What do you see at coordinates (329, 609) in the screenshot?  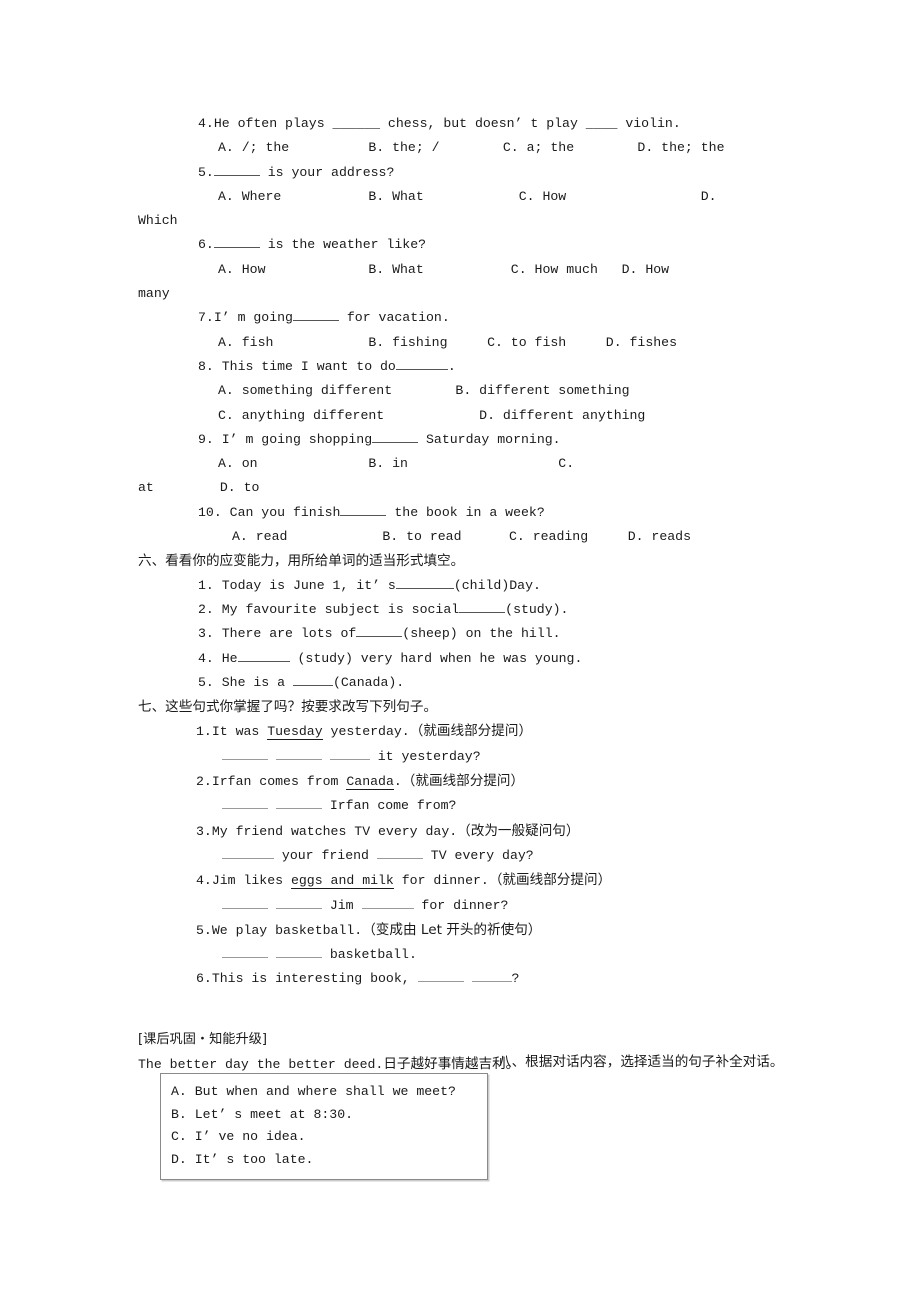 I see `item-text-before: 2. My favourite subject is social` at bounding box center [329, 609].